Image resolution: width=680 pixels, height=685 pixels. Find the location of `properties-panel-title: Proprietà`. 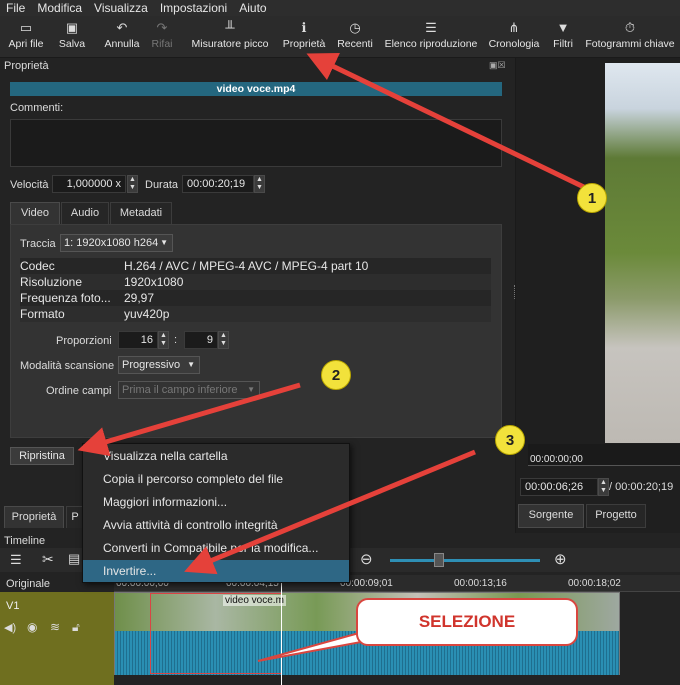

properties-panel-title: Proprietà is located at coordinates (26, 66).